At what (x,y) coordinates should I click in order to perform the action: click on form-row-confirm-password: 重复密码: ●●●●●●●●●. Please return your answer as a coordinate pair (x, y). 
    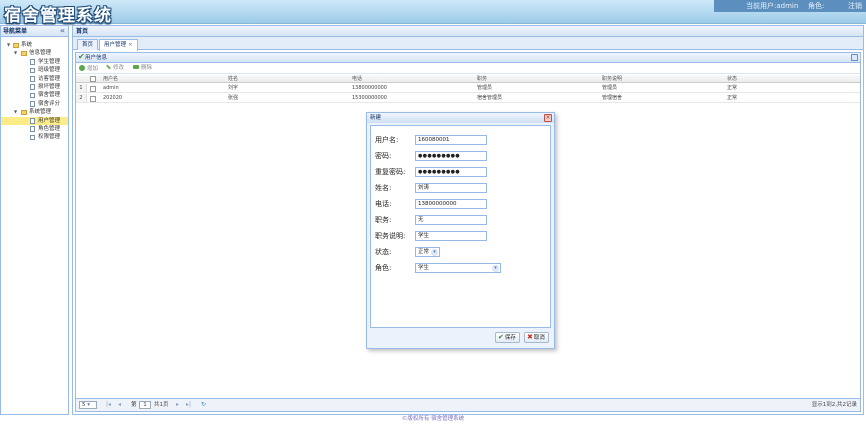
    Looking at the image, I should click on (463, 172).